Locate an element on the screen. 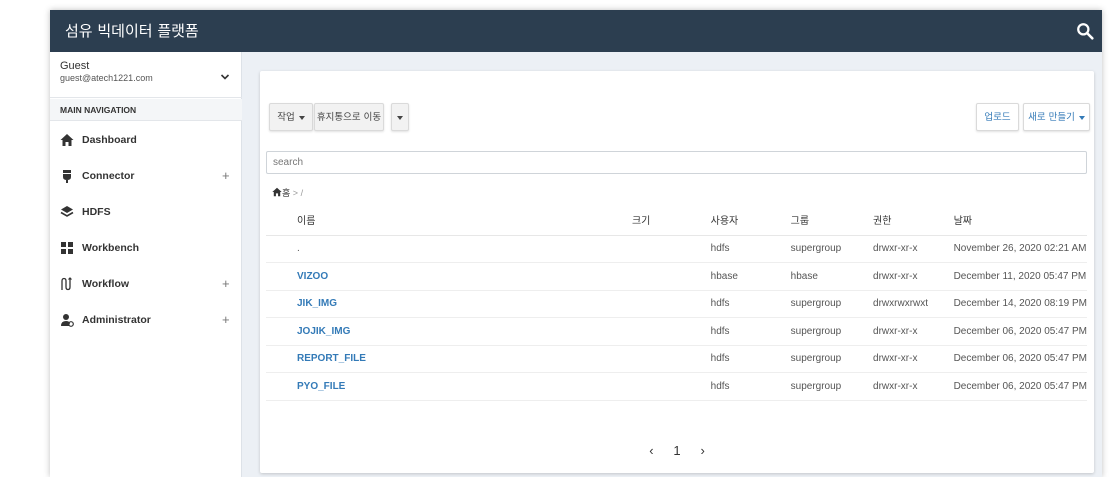 The height and width of the screenshot is (477, 1114). sidebar-item-label: Dashboard is located at coordinates (109, 140).